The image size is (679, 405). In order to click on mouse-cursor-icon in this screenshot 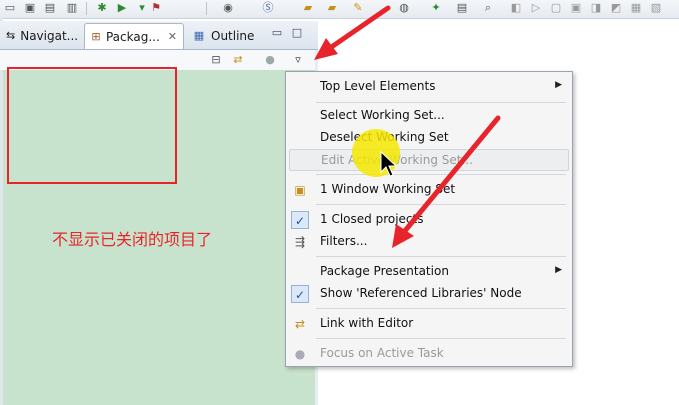, I will do `click(389, 163)`.